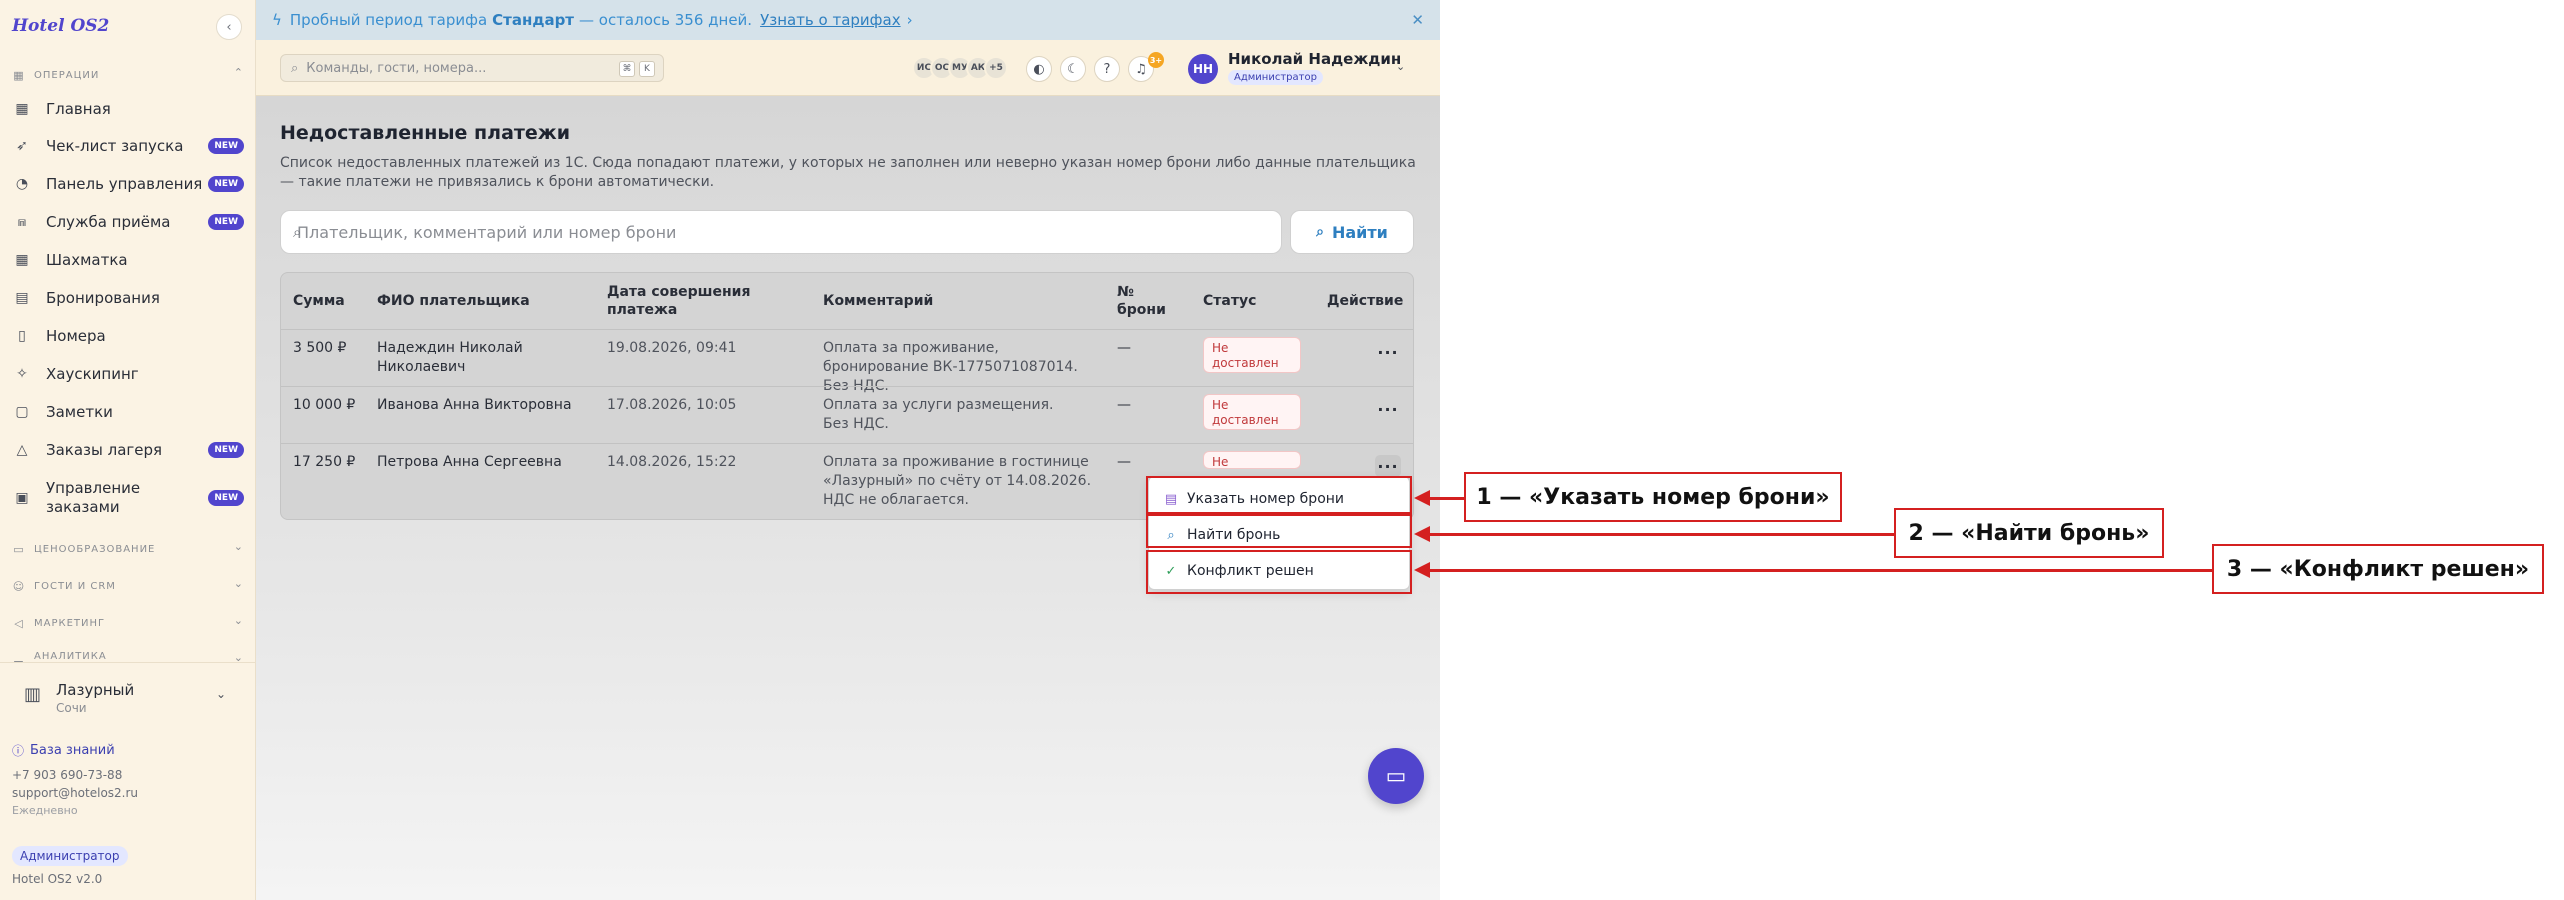  Describe the element at coordinates (128, 450) in the screenshot. I see `sidebar-item-camp-orders: △ Заказы лагеря NEW` at that location.